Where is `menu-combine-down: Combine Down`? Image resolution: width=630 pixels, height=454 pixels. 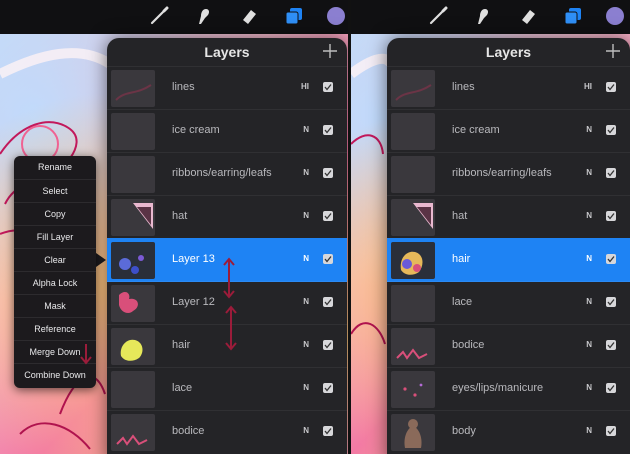
menu-combine-down: Combine Down is located at coordinates (55, 375).